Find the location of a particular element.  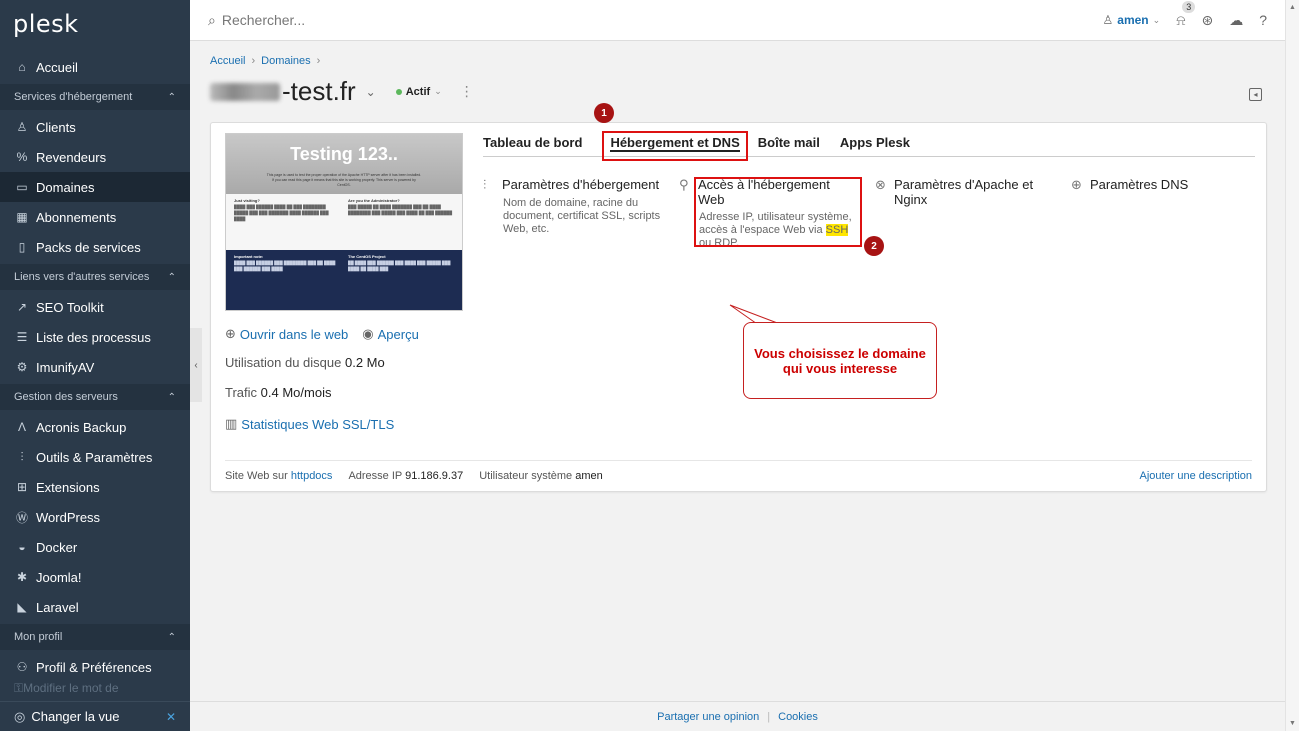

sidebar-item-profil-pr-f-rences: ⚇ Profil & Préférences is located at coordinates (95, 667).